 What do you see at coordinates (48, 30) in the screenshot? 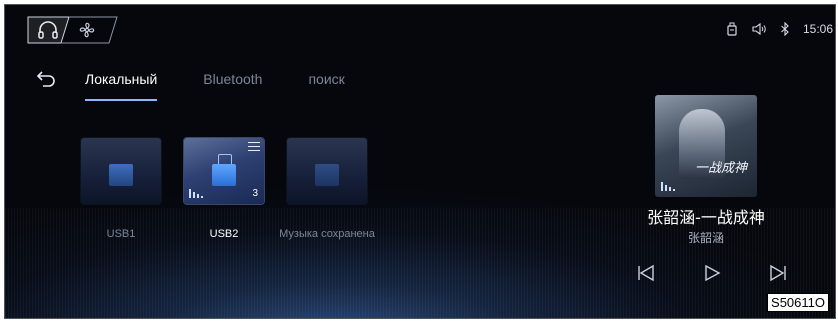
I see `music-icon` at bounding box center [48, 30].